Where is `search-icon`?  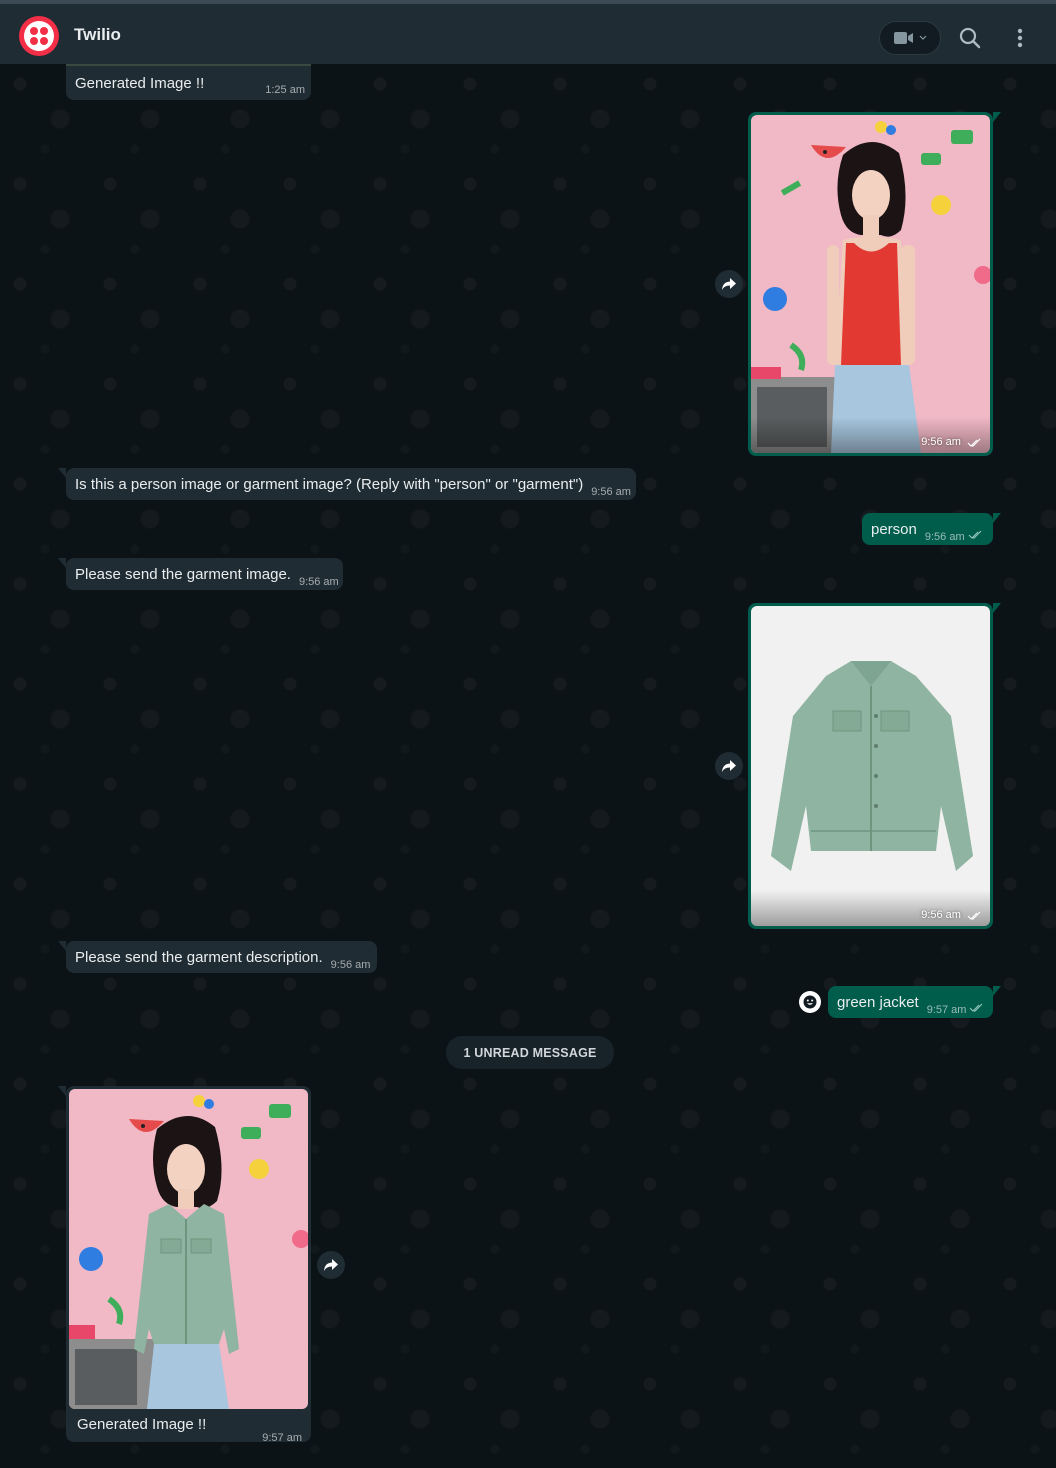 search-icon is located at coordinates (970, 38).